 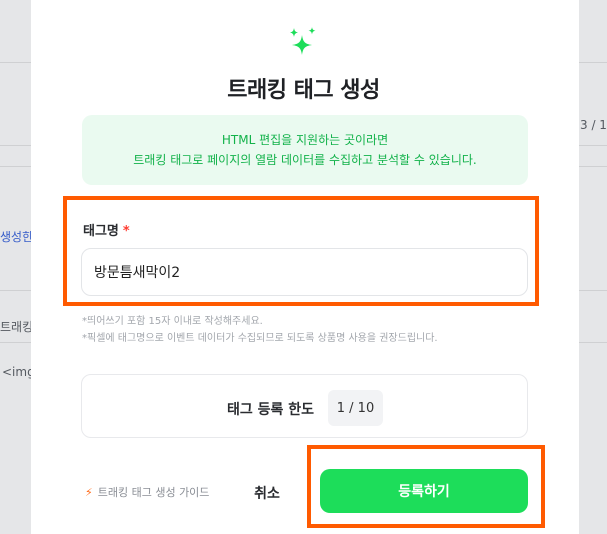 I want to click on tracking-guide-link: ⚡ 트래킹 태그 생성 가이드, so click(x=147, y=492).